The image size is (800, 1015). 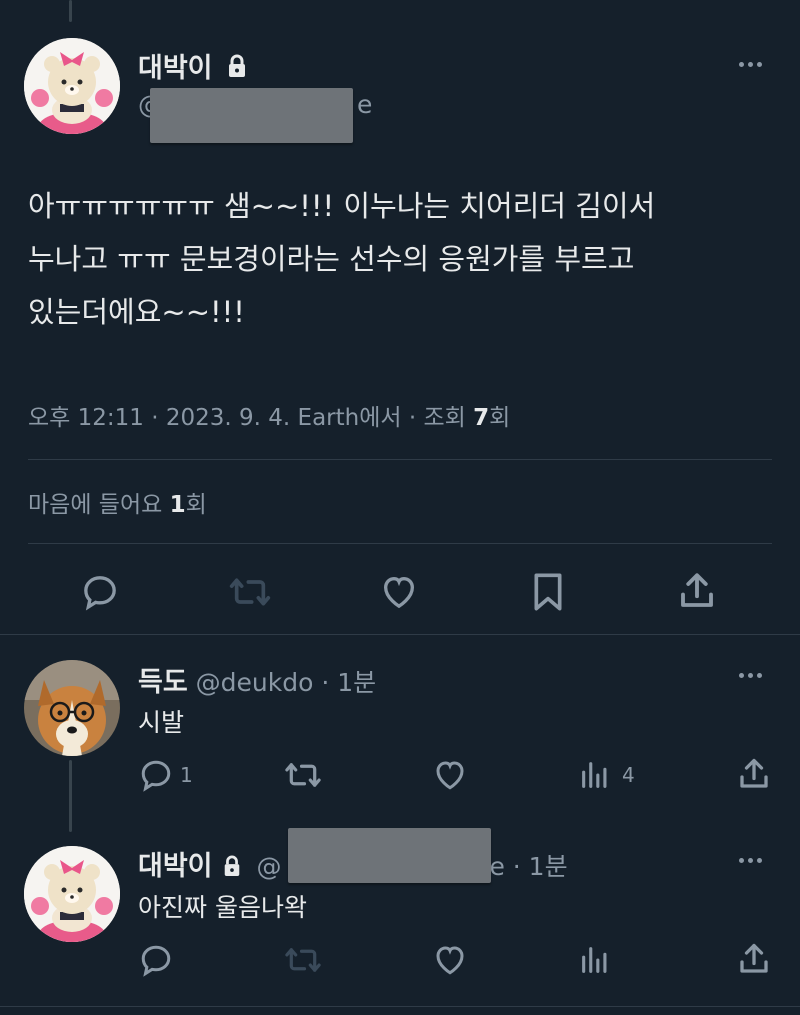 What do you see at coordinates (228, 418) in the screenshot?
I see `tweet-date: 2023. 9. 4.` at bounding box center [228, 418].